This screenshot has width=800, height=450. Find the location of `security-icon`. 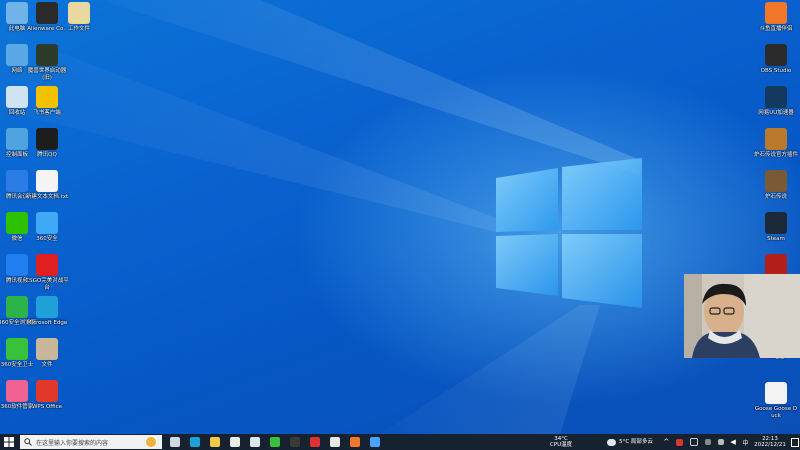

security-icon is located at coordinates (47, 223).